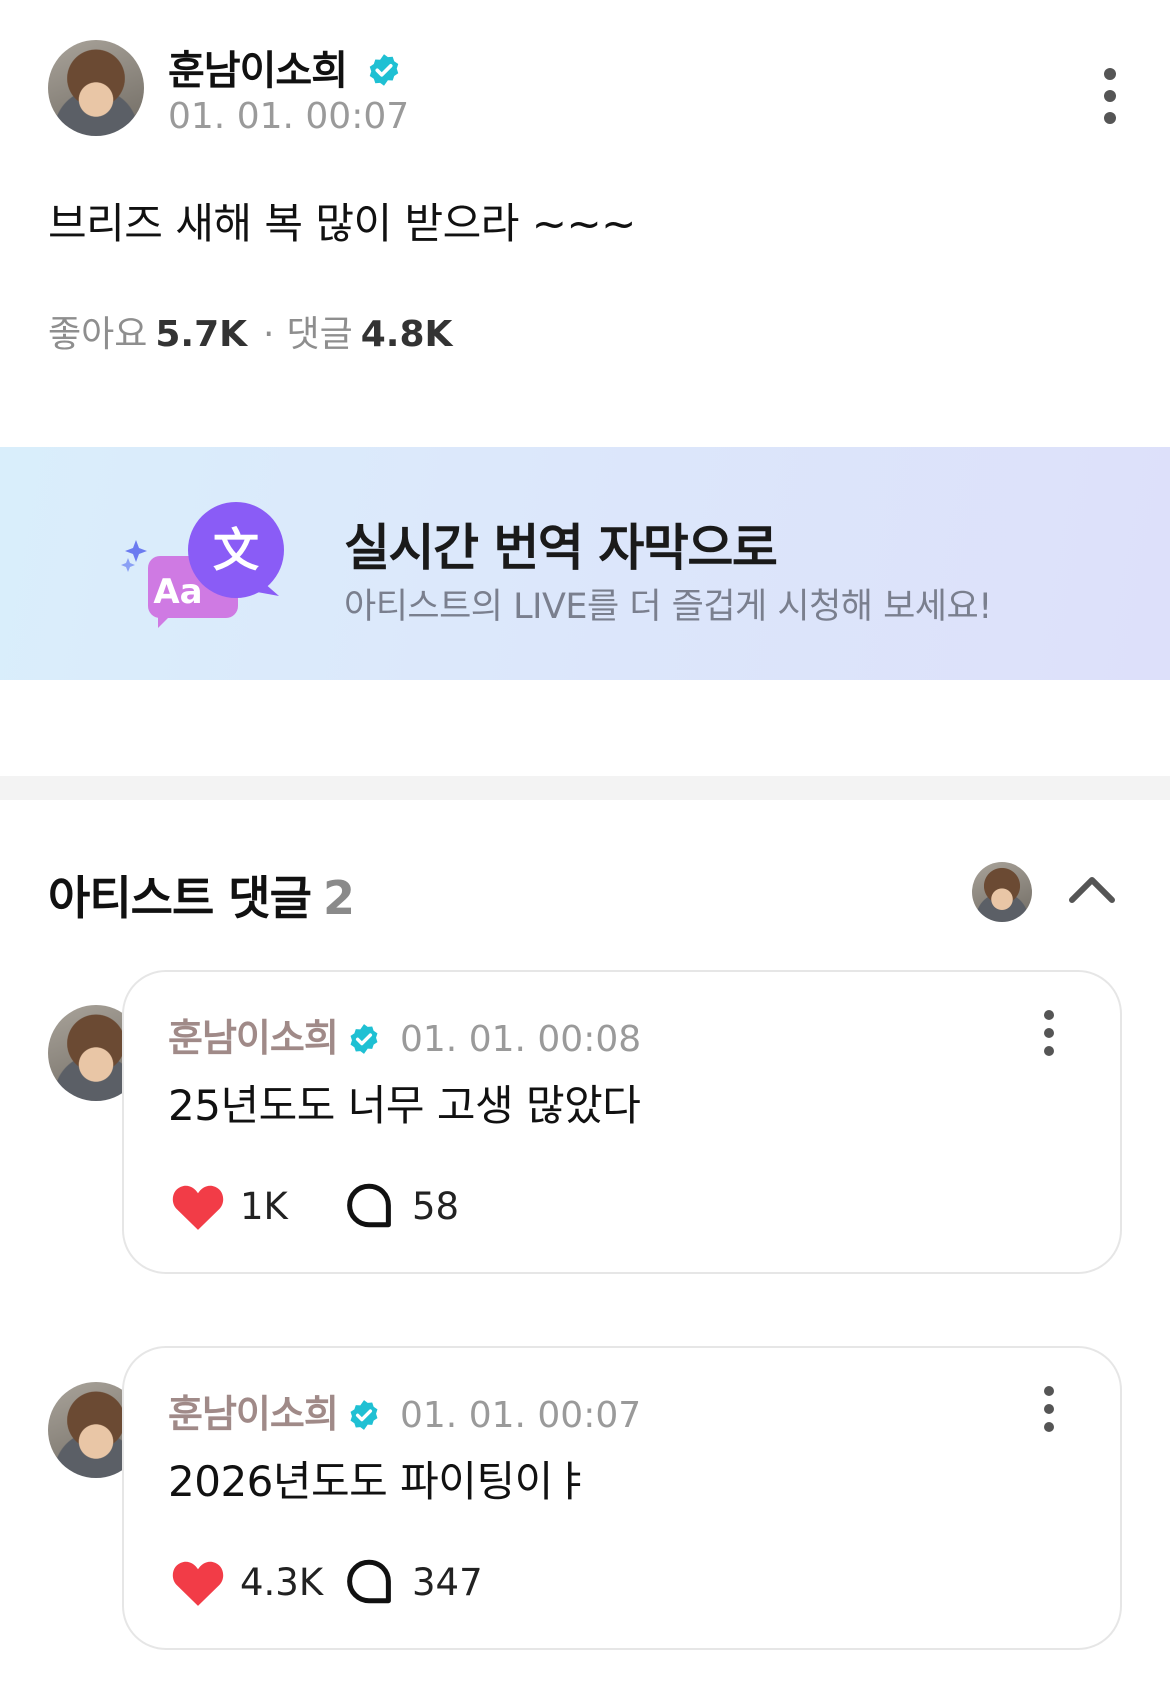 The width and height of the screenshot is (1170, 1685). What do you see at coordinates (521, 1039) in the screenshot?
I see `comment-timestamp: 01. 01. 00:08` at bounding box center [521, 1039].